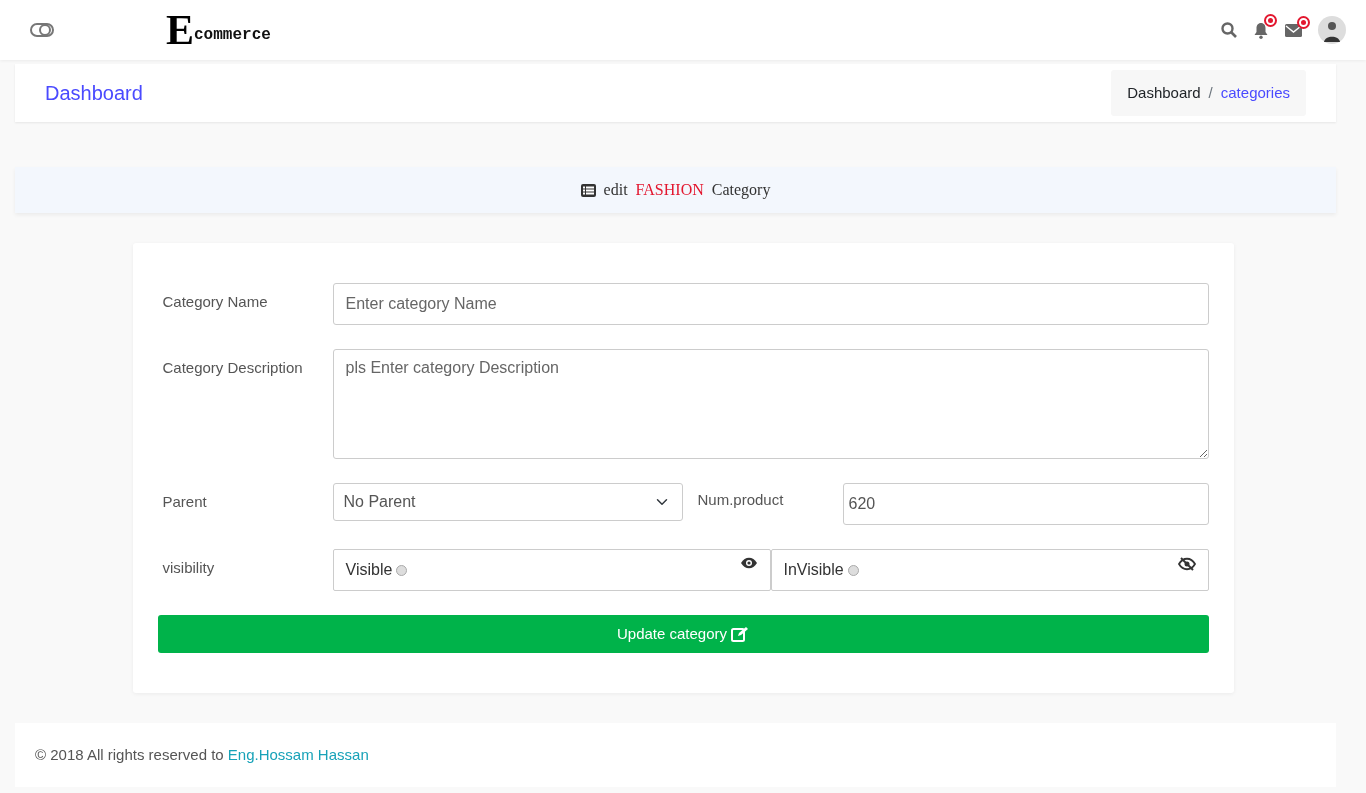 The height and width of the screenshot is (793, 1366). What do you see at coordinates (1229, 30) in the screenshot?
I see `search-icon` at bounding box center [1229, 30].